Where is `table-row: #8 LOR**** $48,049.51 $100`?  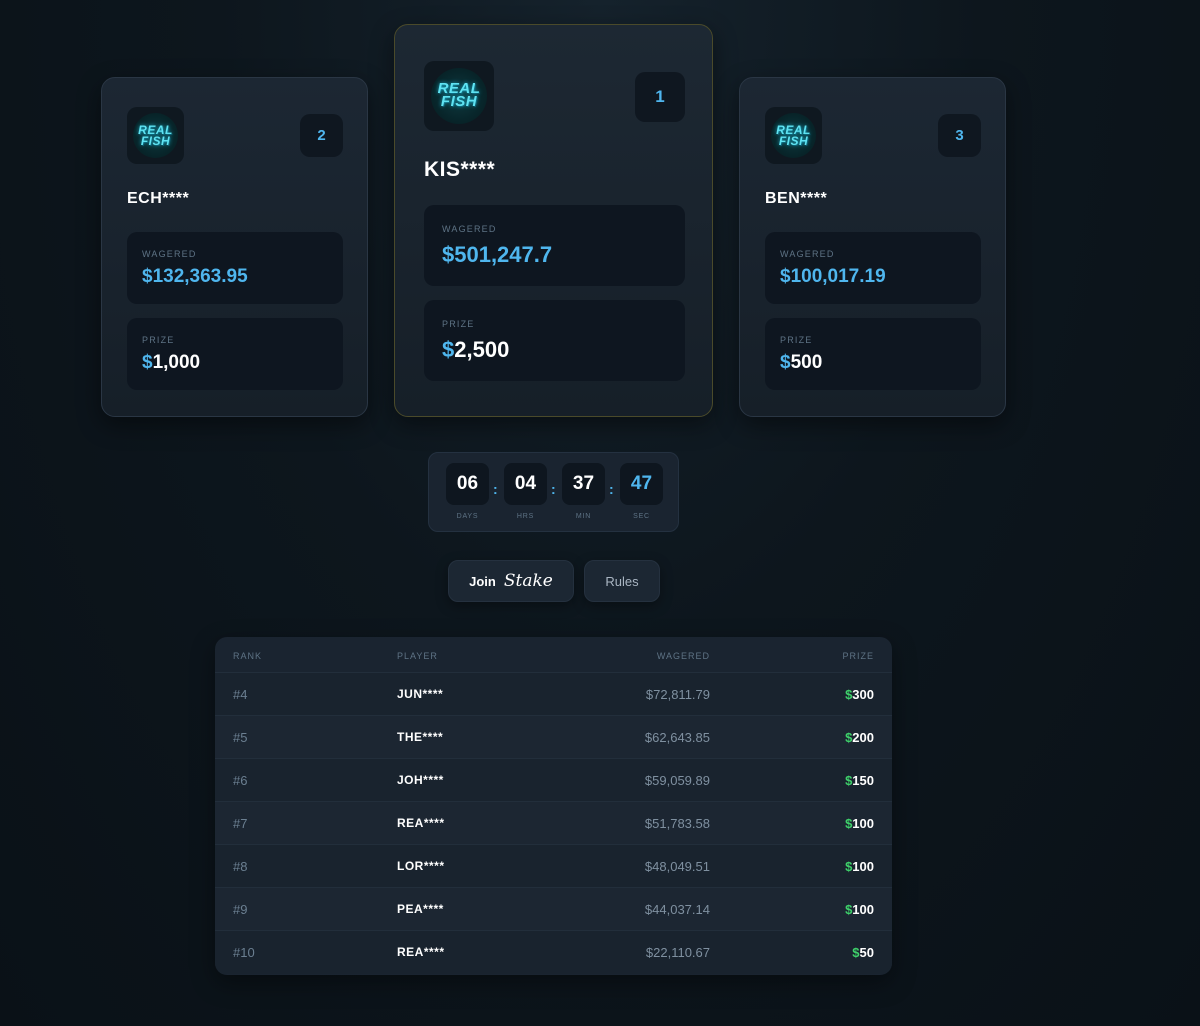
table-row: #8 LOR**** $48,049.51 $100 is located at coordinates (553, 866).